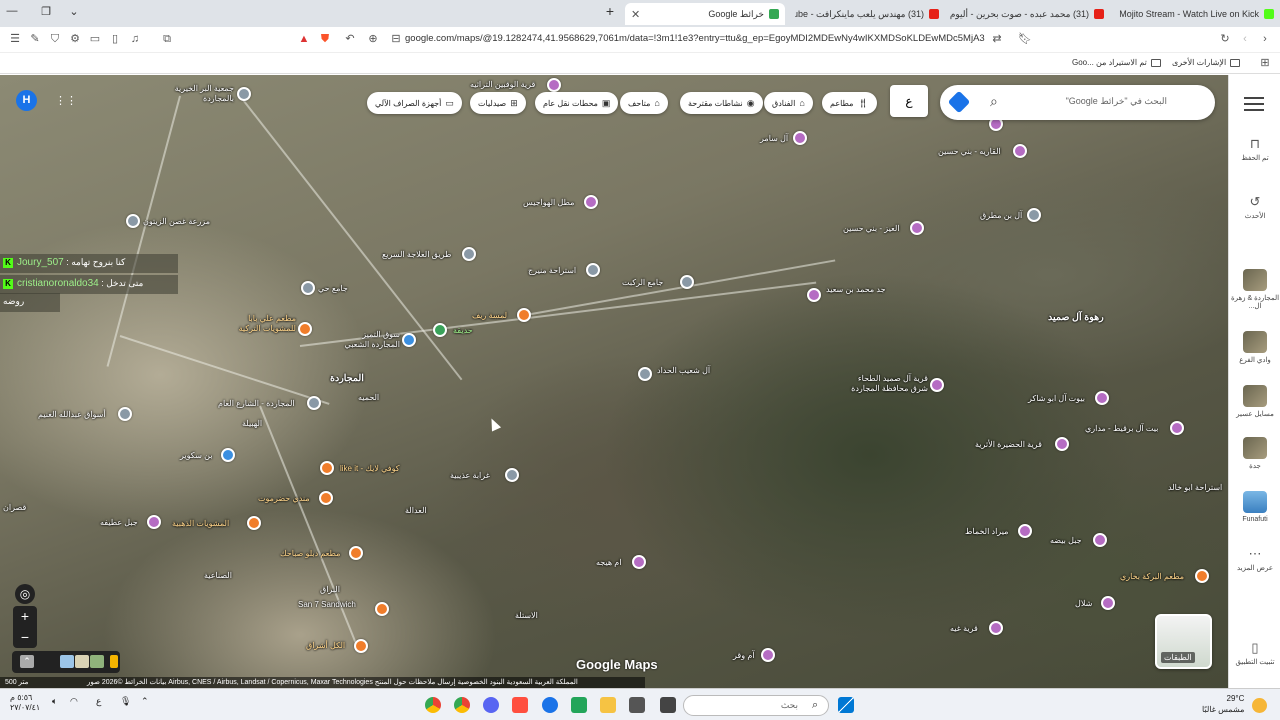  What do you see at coordinates (135, 39) in the screenshot?
I see `media-icon: ♫` at bounding box center [135, 39].